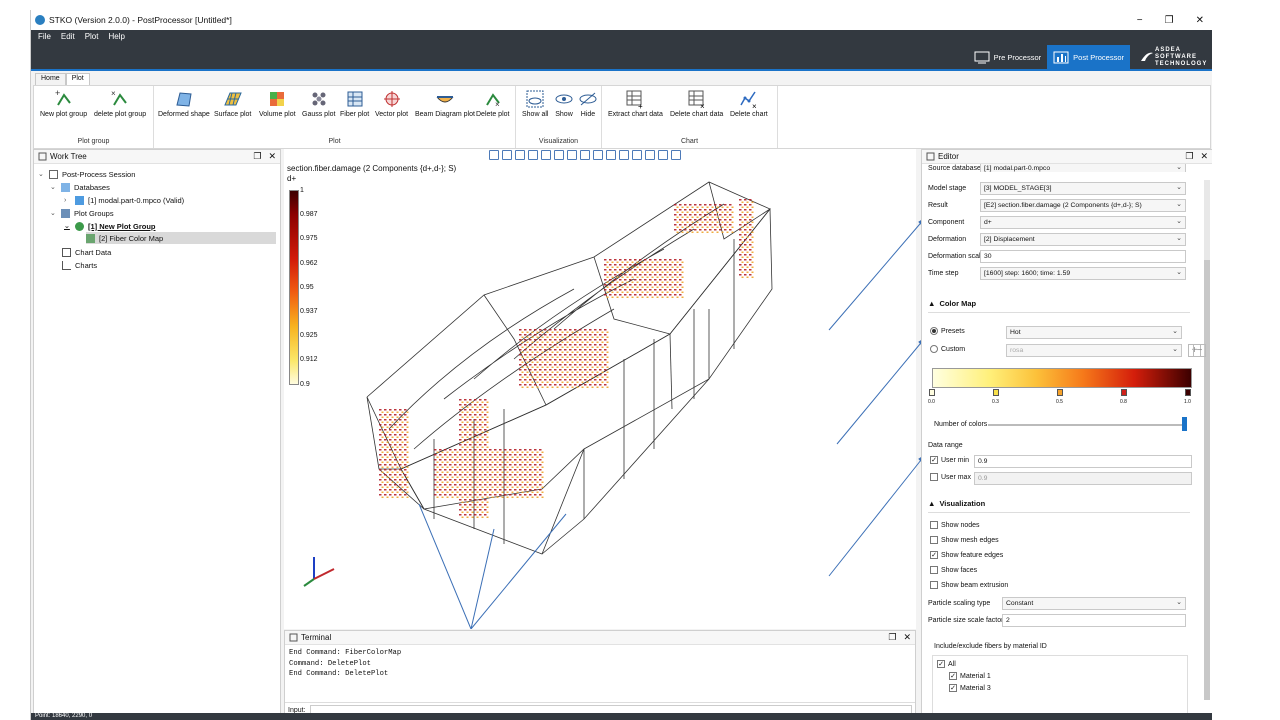 The image size is (1280, 720). Describe the element at coordinates (1087, 425) in the screenshot. I see `number-of-colors-slider` at that location.